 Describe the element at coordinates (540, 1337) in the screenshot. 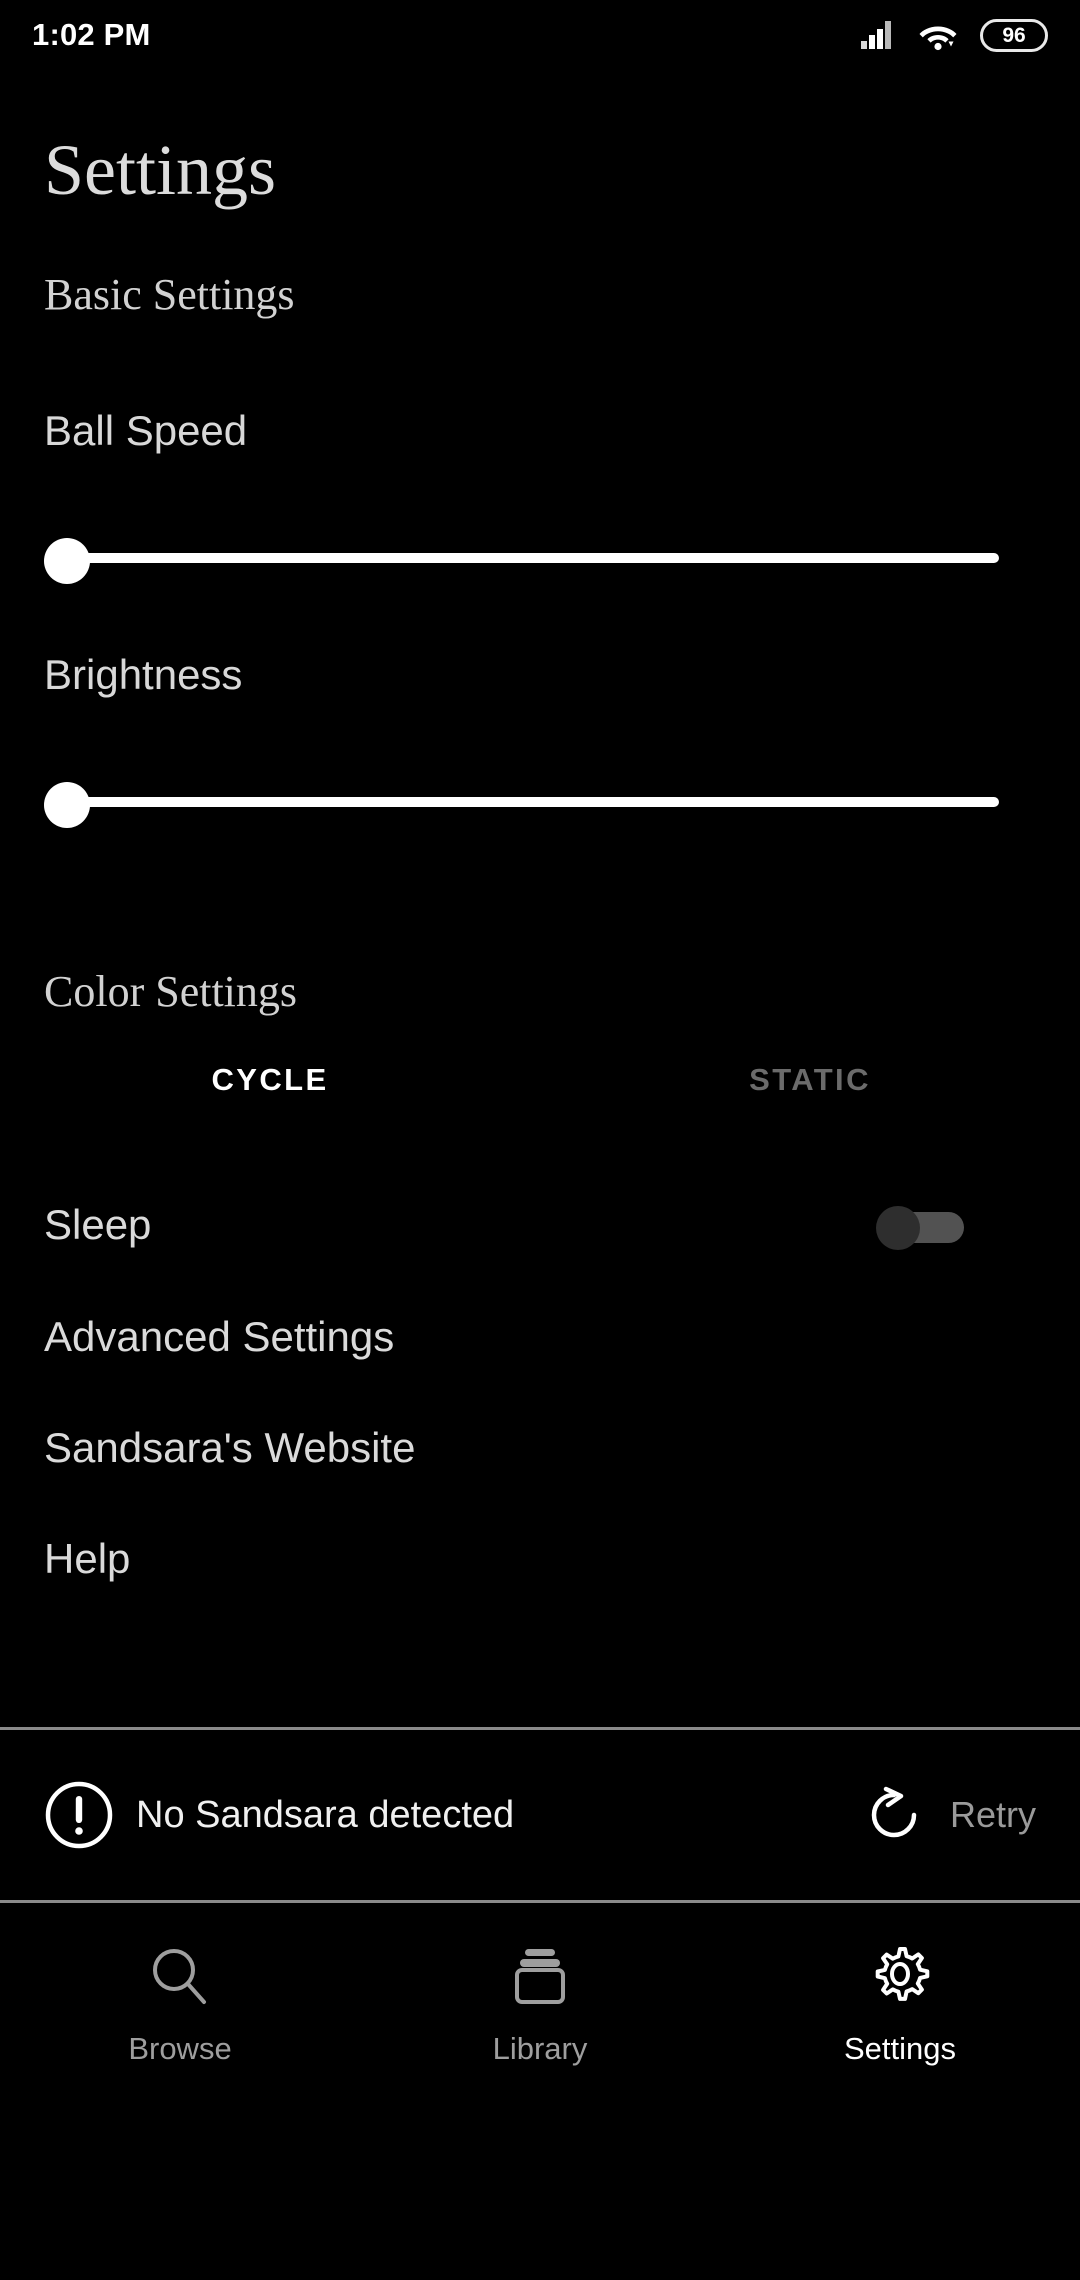

I see `row-advanced-settings: Advanced Settings` at that location.